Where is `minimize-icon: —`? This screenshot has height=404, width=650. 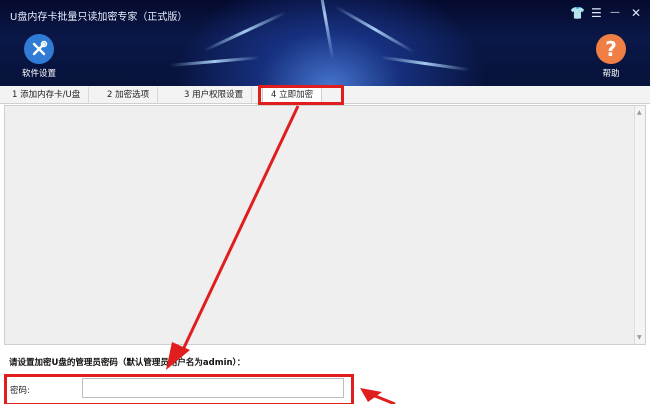
minimize-icon: — is located at coordinates (615, 13).